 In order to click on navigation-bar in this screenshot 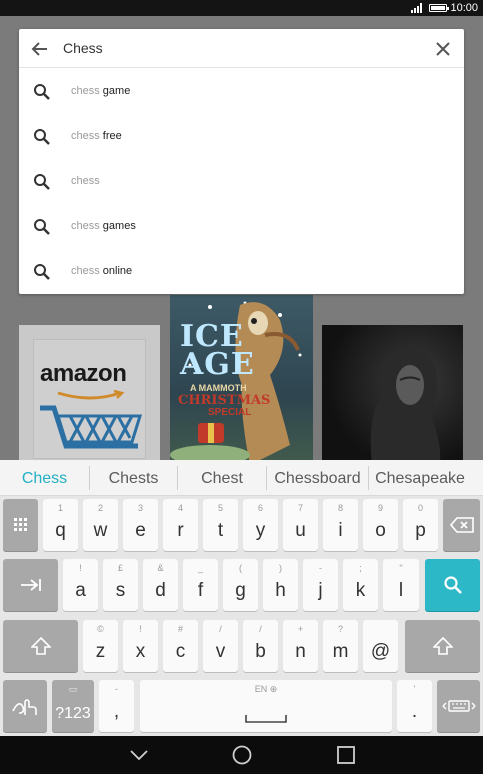, I will do `click(241, 755)`.